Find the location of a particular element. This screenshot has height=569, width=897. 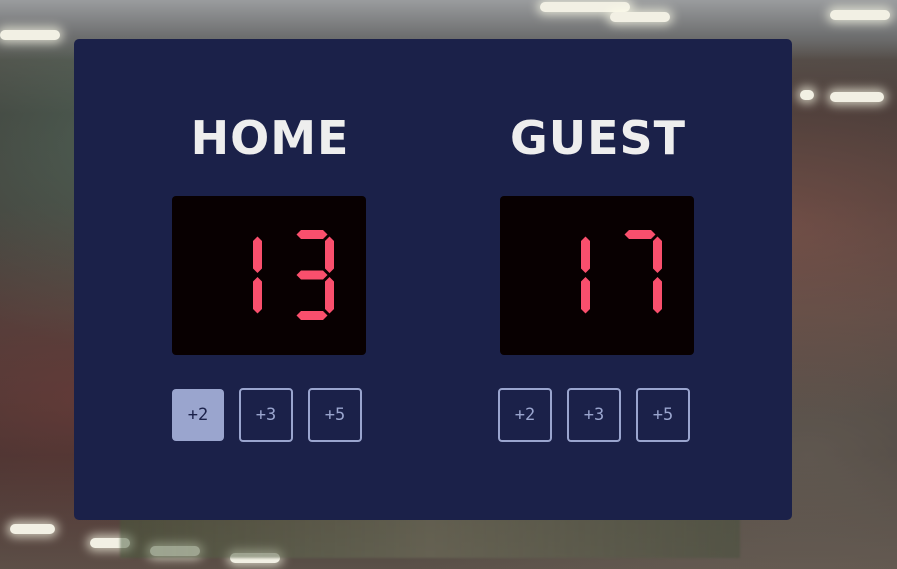

home-title: HOME is located at coordinates (270, 138).